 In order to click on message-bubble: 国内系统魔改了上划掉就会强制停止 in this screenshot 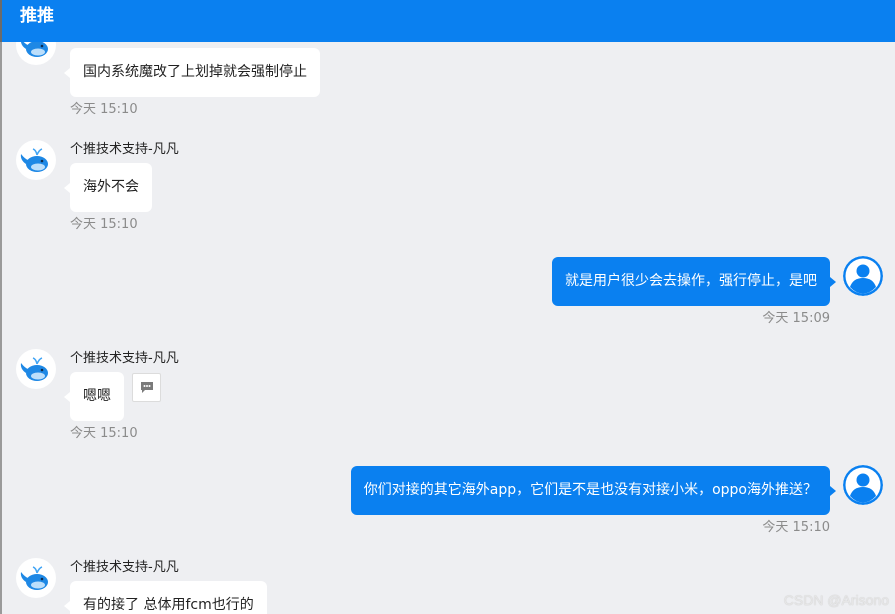, I will do `click(192, 72)`.